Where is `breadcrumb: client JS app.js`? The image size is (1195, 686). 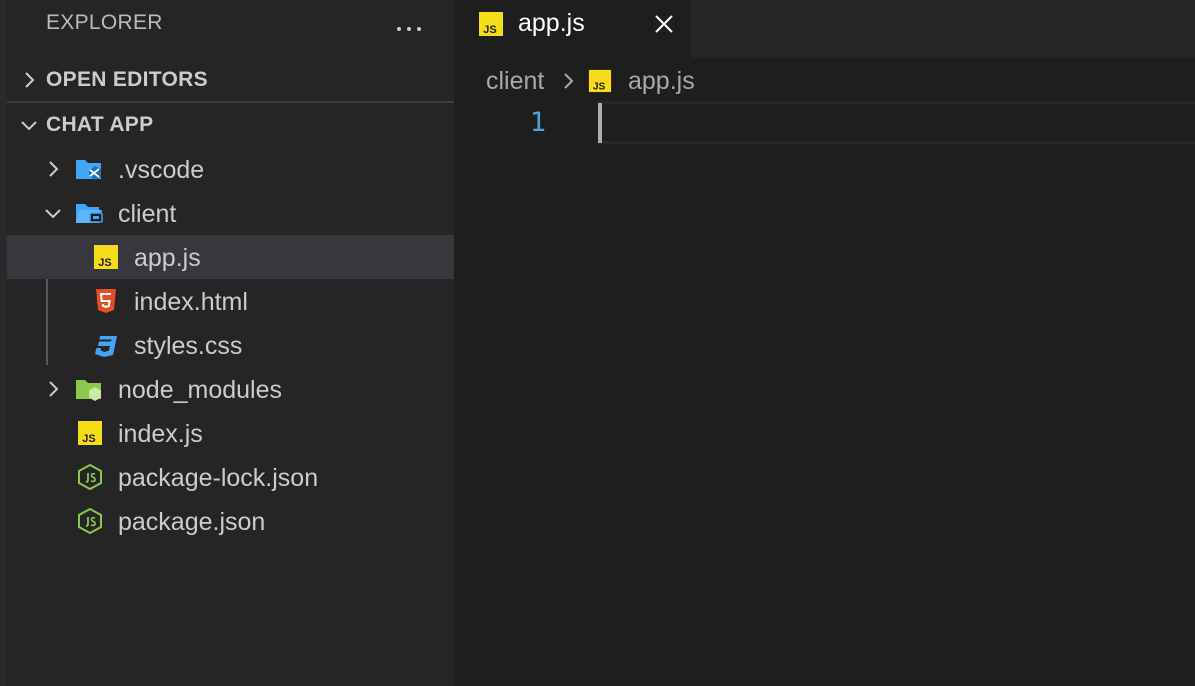 breadcrumb: client JS app.js is located at coordinates (824, 80).